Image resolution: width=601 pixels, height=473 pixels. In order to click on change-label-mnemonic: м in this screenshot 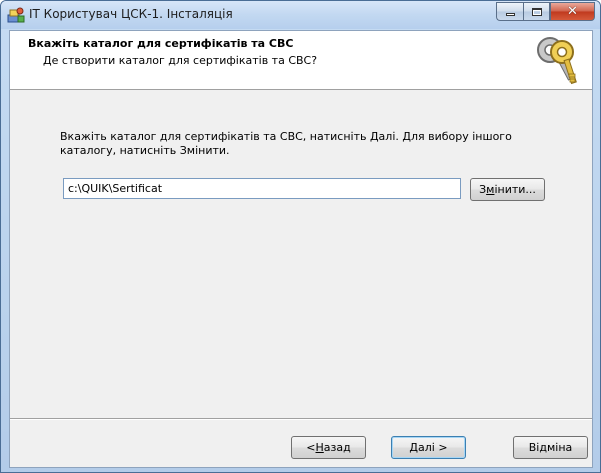, I will do `click(490, 189)`.